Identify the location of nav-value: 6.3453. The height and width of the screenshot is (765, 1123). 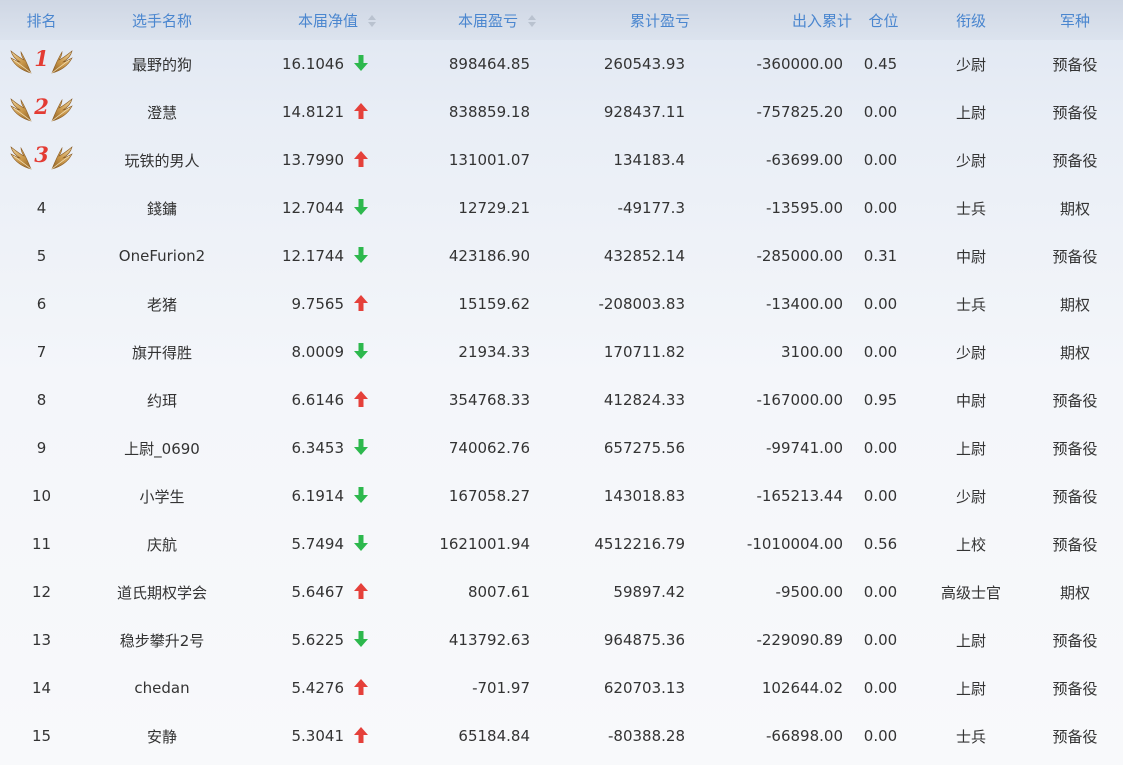
(318, 448).